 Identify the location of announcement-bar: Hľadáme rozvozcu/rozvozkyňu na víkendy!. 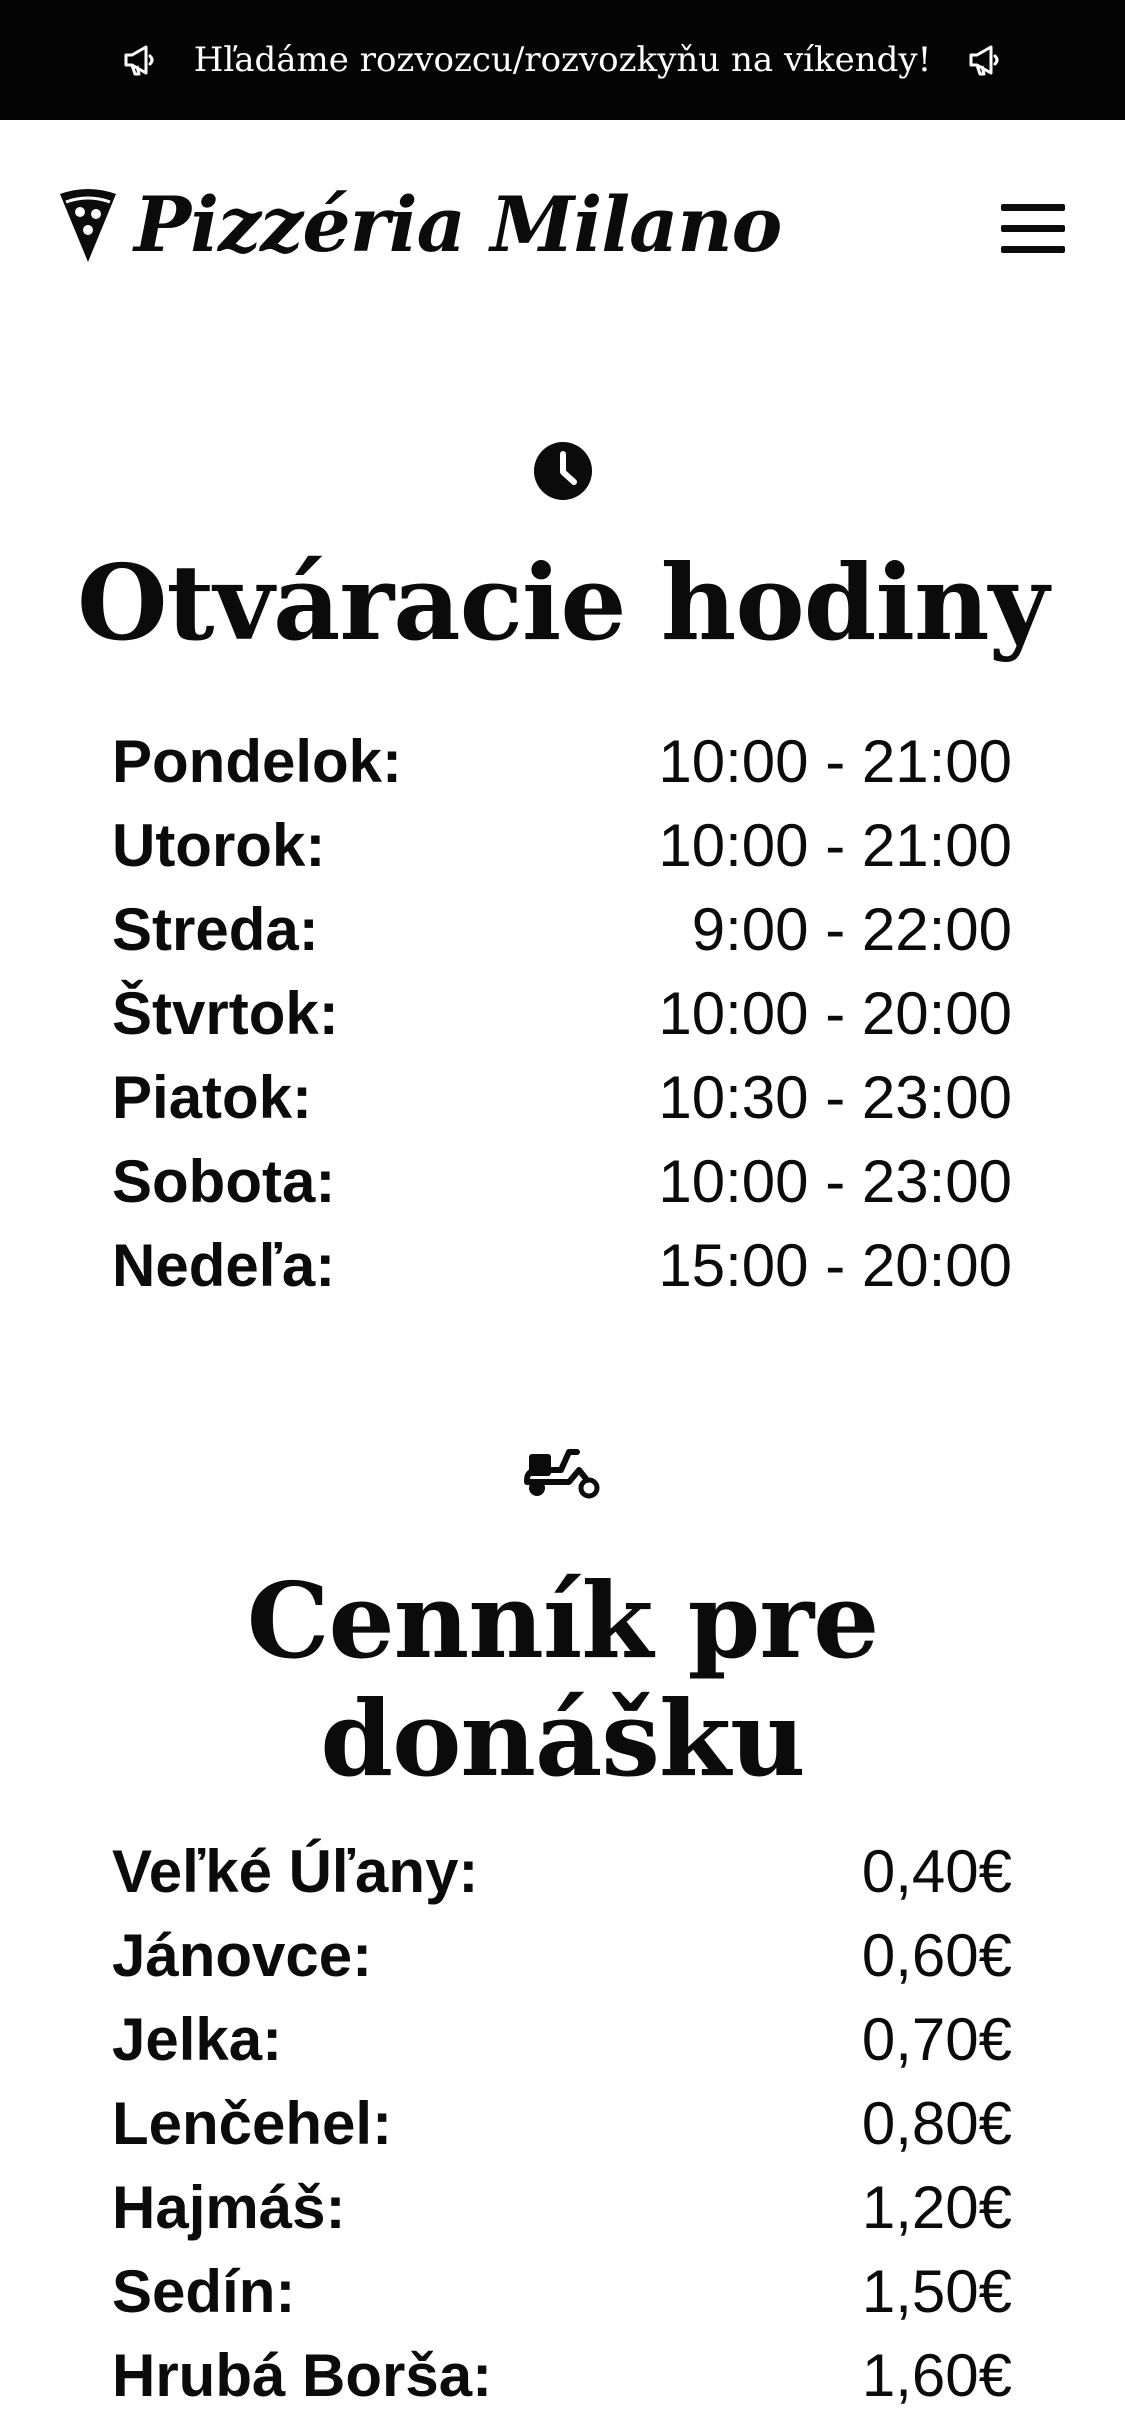
(562, 60).